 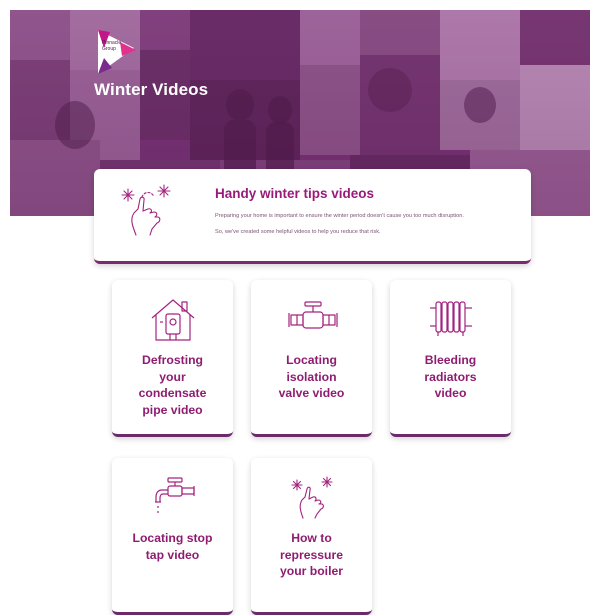 I want to click on valve-icon, so click(x=313, y=315).